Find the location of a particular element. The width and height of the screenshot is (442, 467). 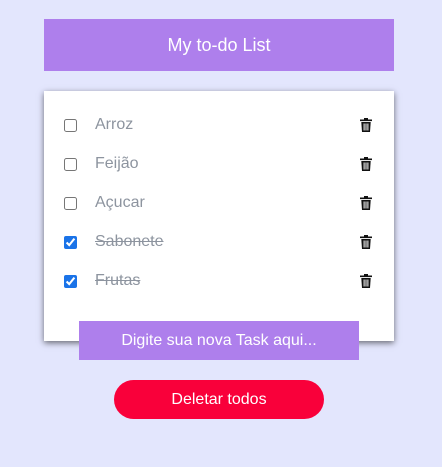

list-item: Sabonete is located at coordinates (219, 242).